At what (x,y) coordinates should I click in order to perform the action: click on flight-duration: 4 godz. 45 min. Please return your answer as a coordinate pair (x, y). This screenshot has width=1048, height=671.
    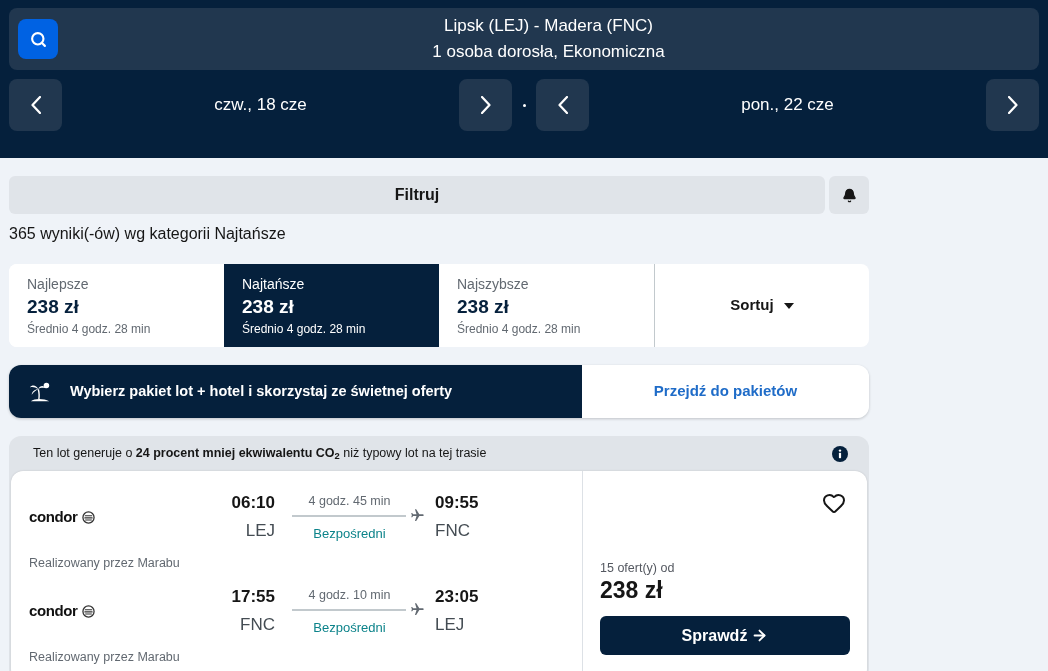
    Looking at the image, I should click on (349, 501).